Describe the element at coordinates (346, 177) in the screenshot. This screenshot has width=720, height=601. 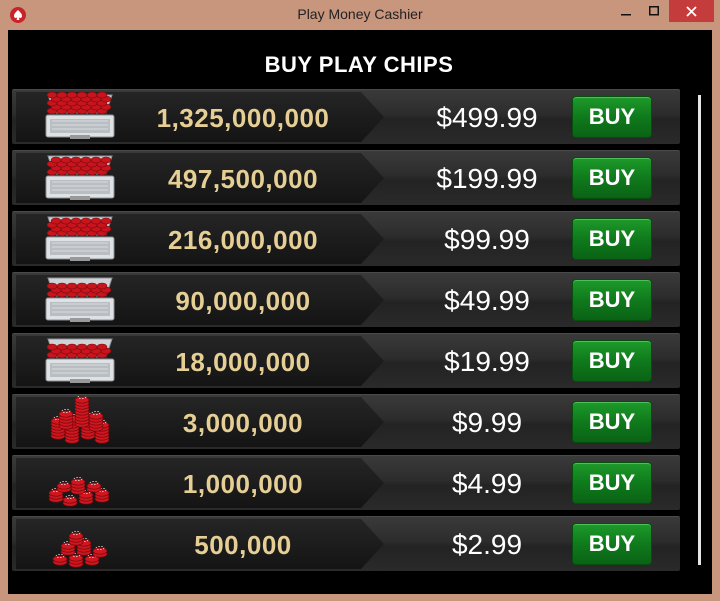
I see `package-row: 497,500,000 $199.99 BUY` at that location.